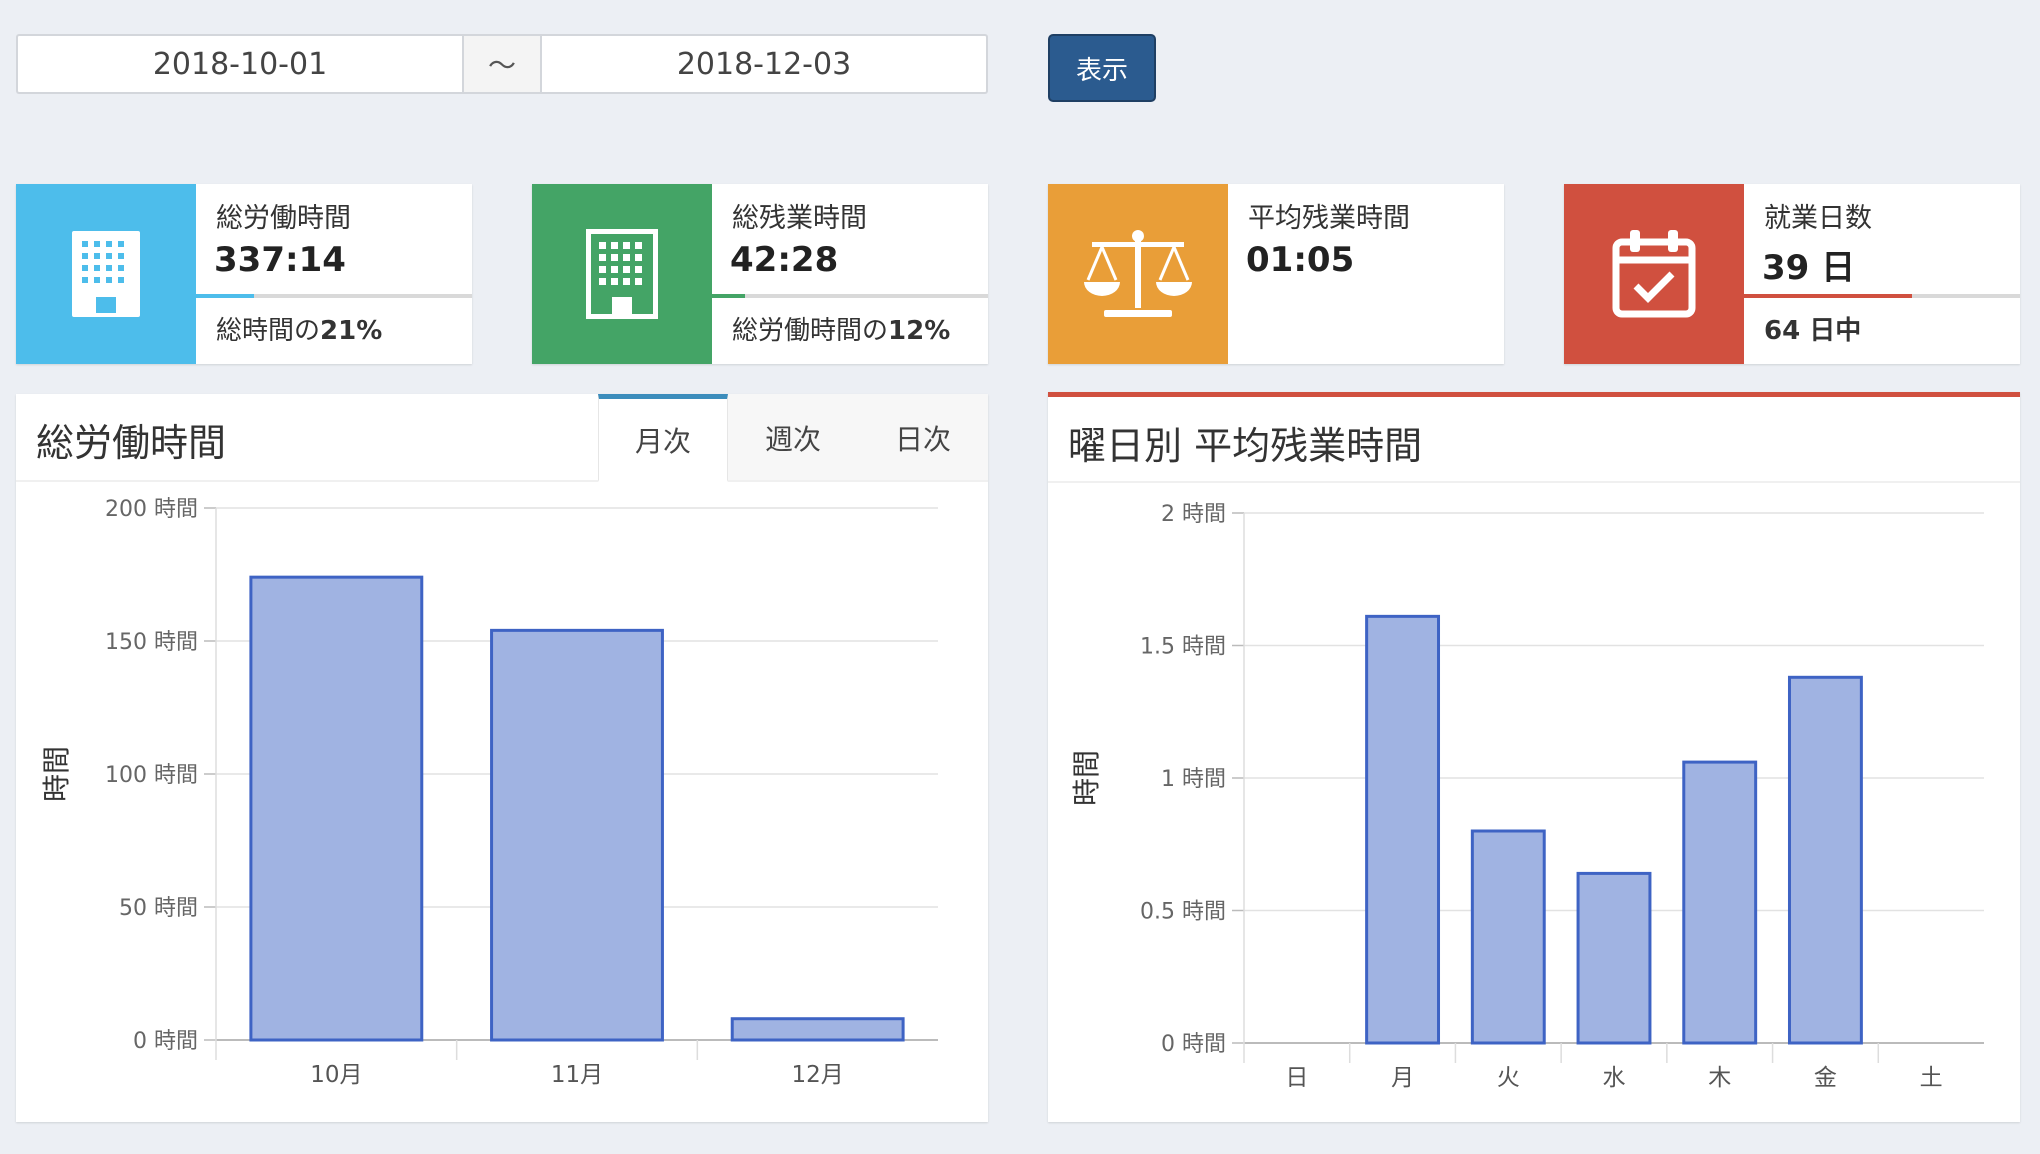 The height and width of the screenshot is (1154, 2040). I want to click on stat-value: 01:05, so click(1300, 260).